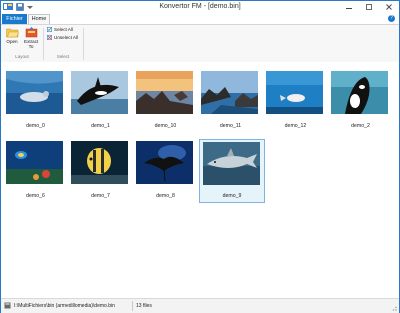 Image resolution: width=400 pixels, height=313 pixels. I want to click on select-all-icon, so click(49, 30).